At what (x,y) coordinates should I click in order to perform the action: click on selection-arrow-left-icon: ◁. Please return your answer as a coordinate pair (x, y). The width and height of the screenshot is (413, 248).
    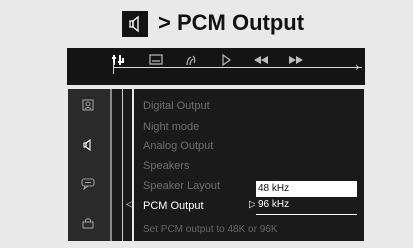
    Looking at the image, I should click on (130, 204).